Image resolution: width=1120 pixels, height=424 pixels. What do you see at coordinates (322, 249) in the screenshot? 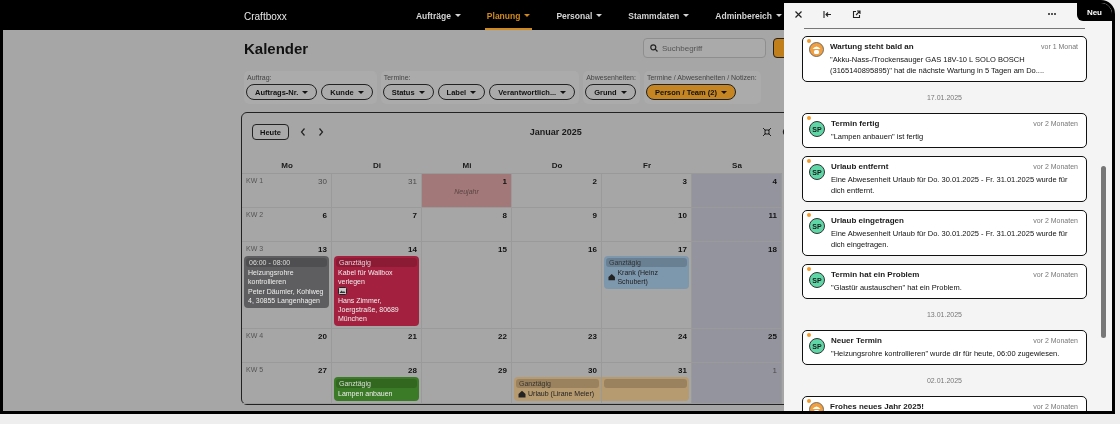
I see `day-number: 13` at bounding box center [322, 249].